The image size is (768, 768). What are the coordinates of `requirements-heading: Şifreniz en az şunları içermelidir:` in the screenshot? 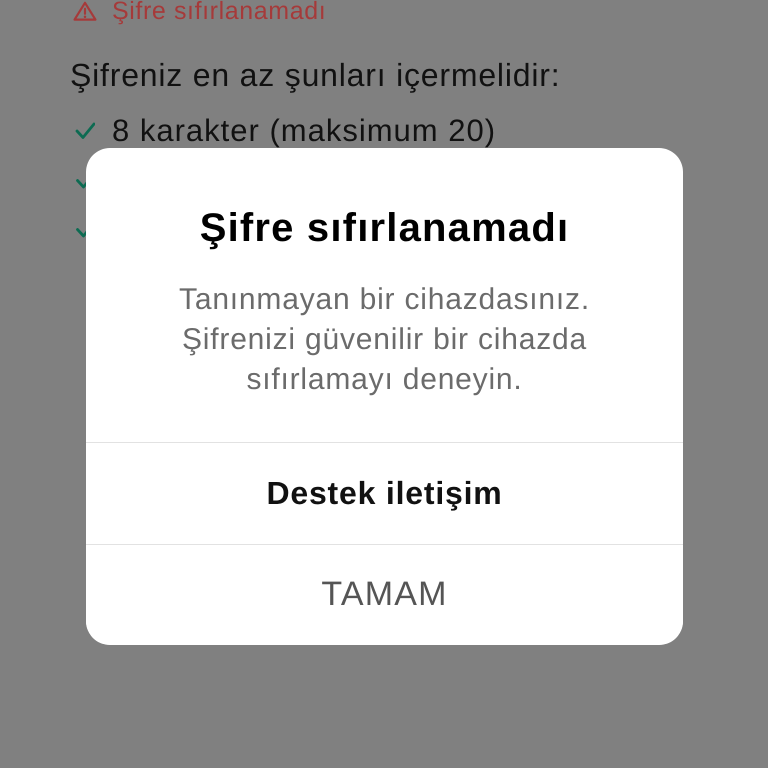 It's located at (315, 75).